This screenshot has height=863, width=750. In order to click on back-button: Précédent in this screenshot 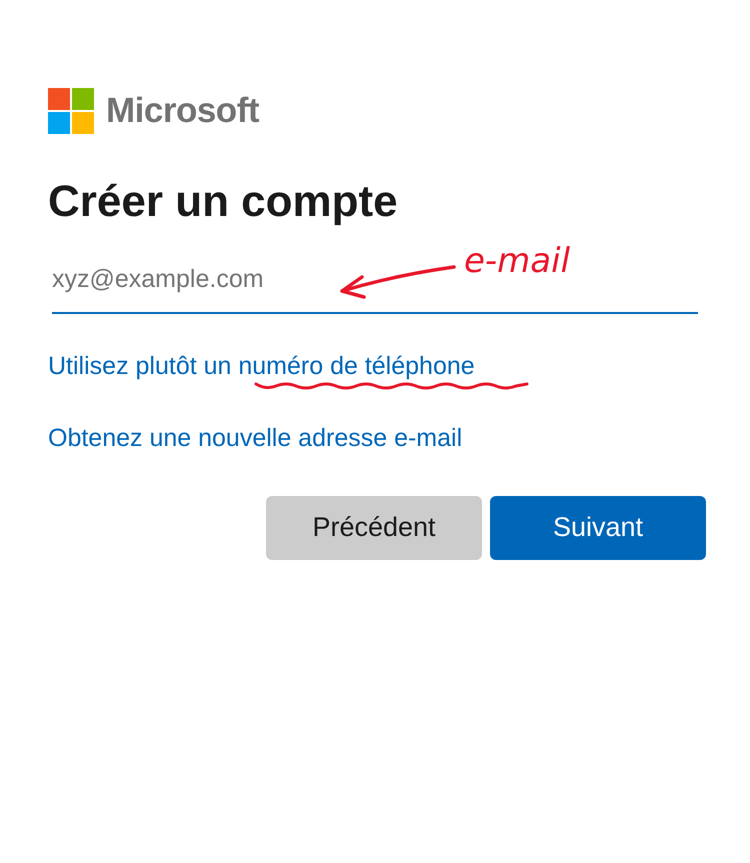, I will do `click(374, 528)`.